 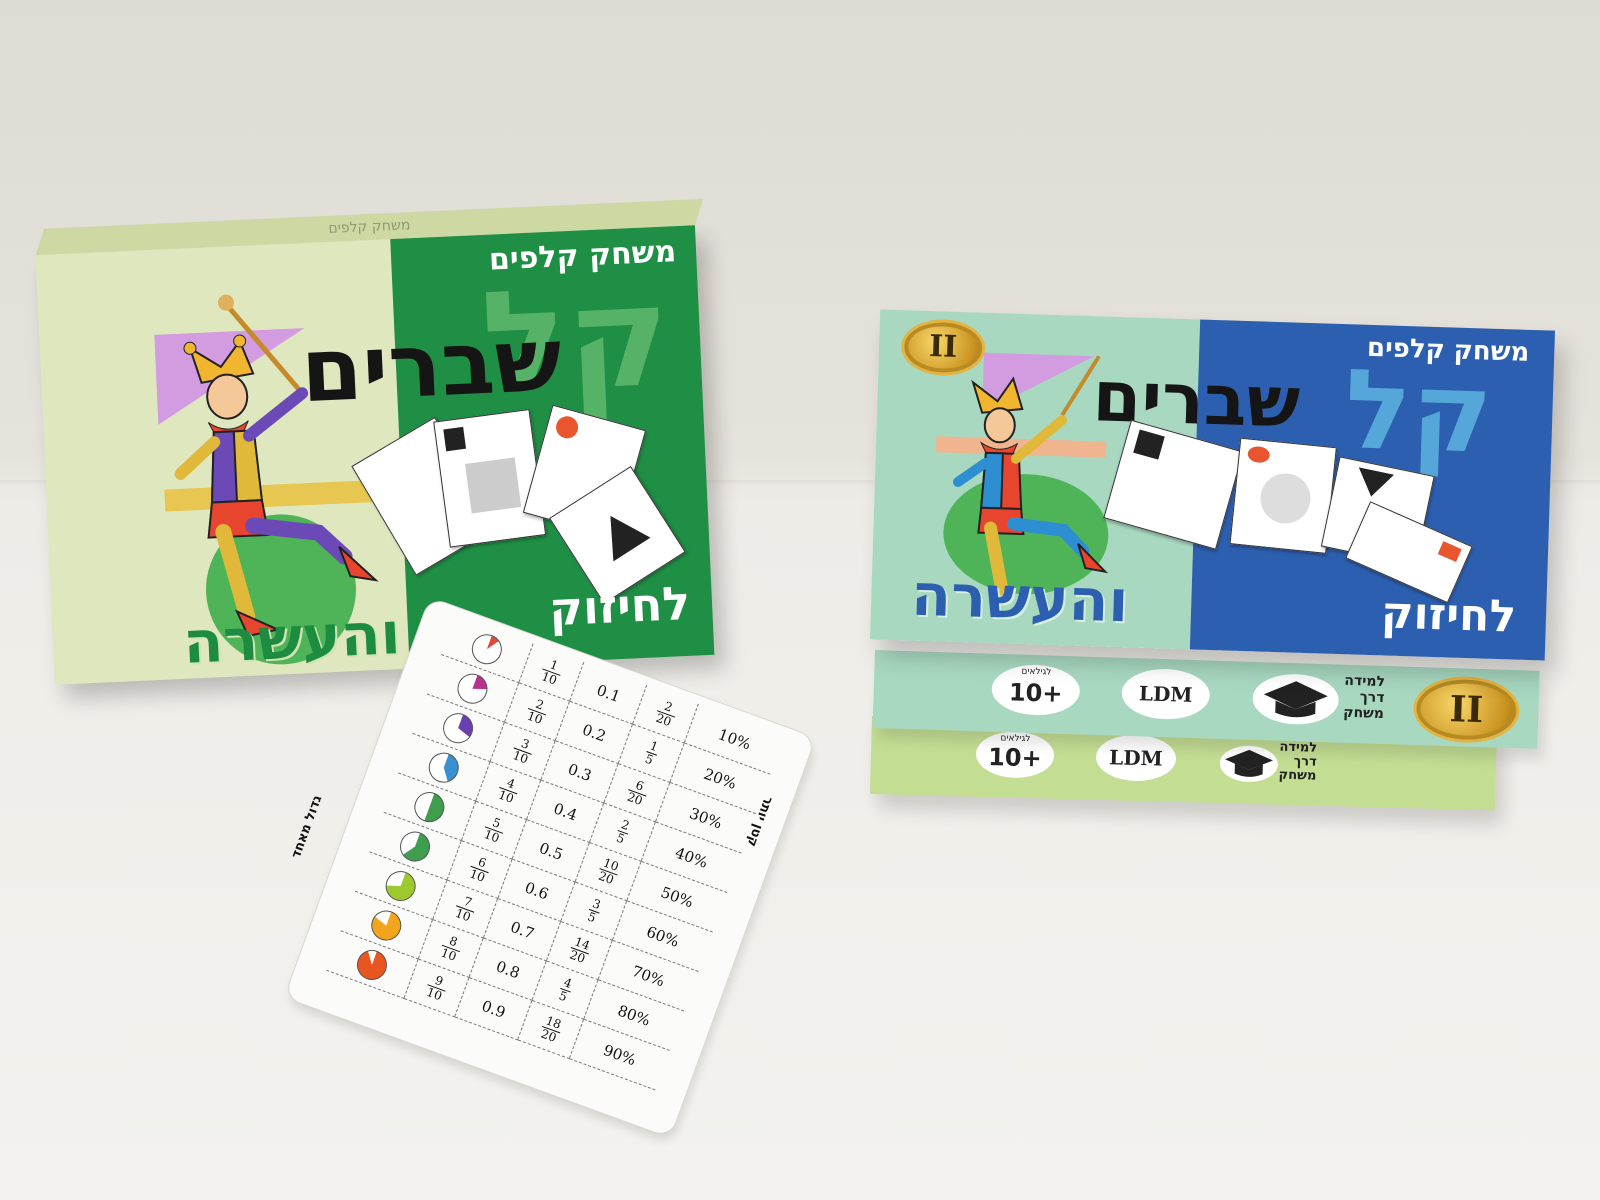 I want to click on slogan-line: דרך, so click(x=1372, y=698).